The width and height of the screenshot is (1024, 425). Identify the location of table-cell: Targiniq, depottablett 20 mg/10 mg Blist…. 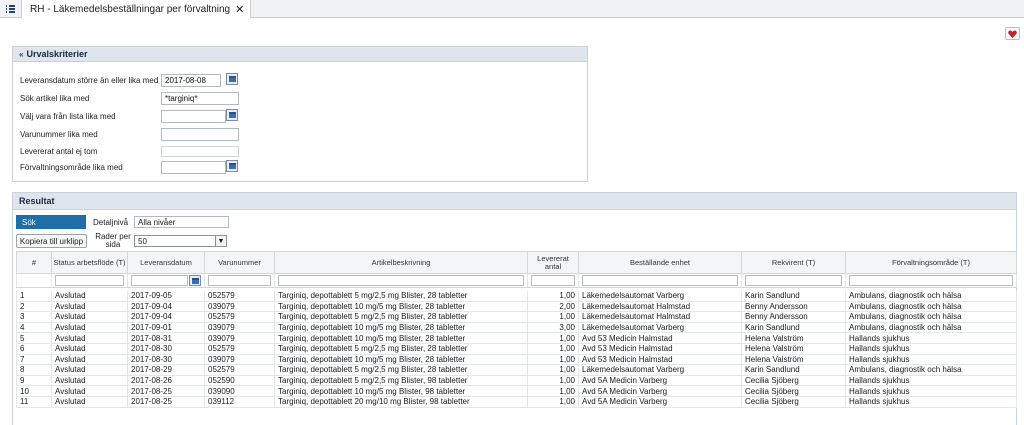
(401, 402).